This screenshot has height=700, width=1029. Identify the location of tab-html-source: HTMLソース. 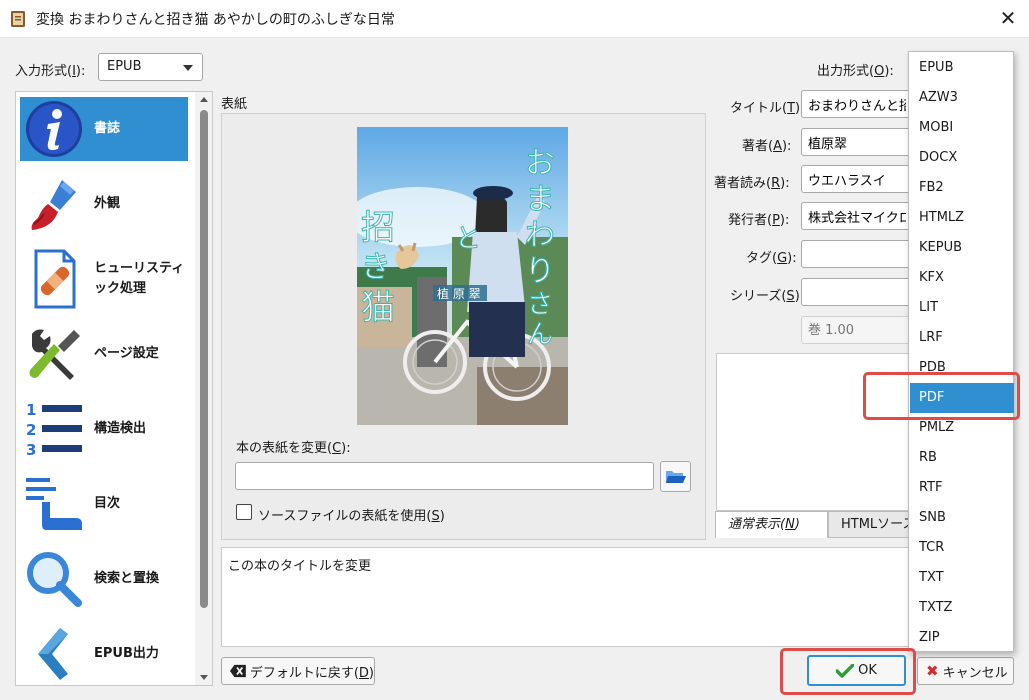
(873, 524).